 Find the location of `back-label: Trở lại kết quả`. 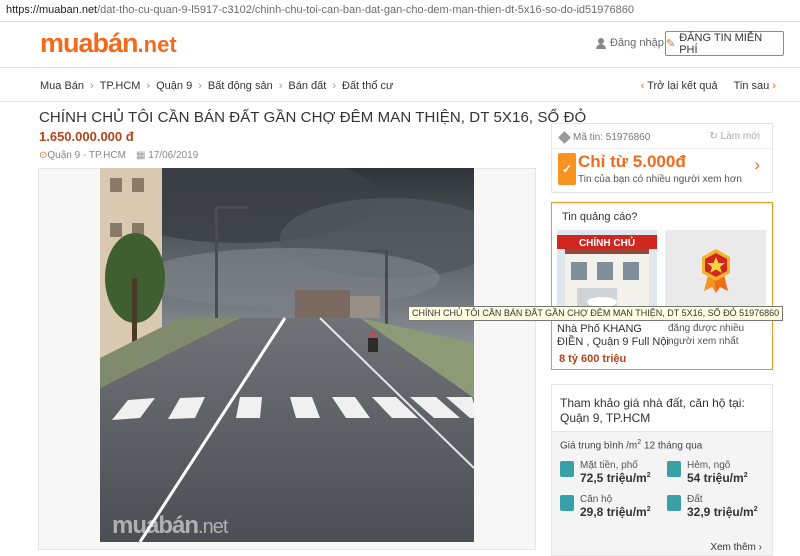

back-label: Trở lại kết quả is located at coordinates (682, 86).